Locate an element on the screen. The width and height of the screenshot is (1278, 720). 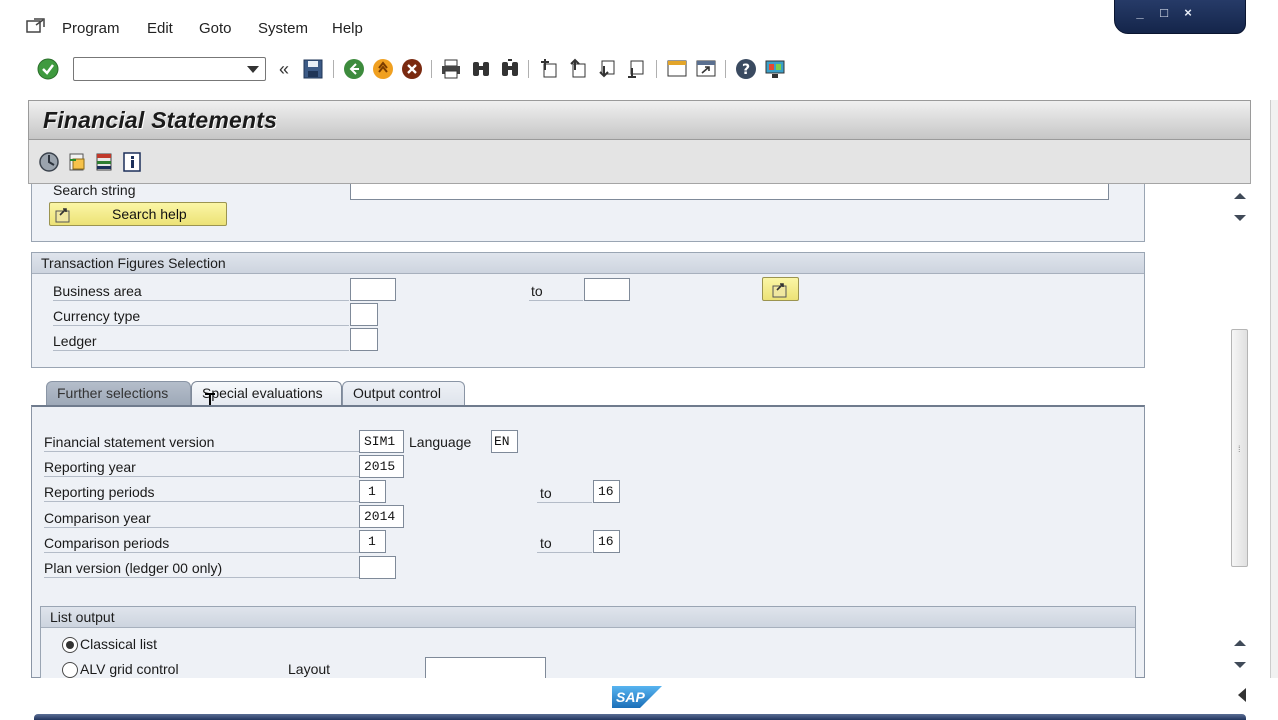
menu-program: Program is located at coordinates (91, 28).